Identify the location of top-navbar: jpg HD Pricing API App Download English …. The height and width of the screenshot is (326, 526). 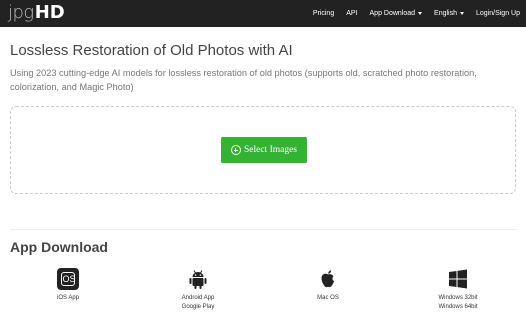
(263, 13).